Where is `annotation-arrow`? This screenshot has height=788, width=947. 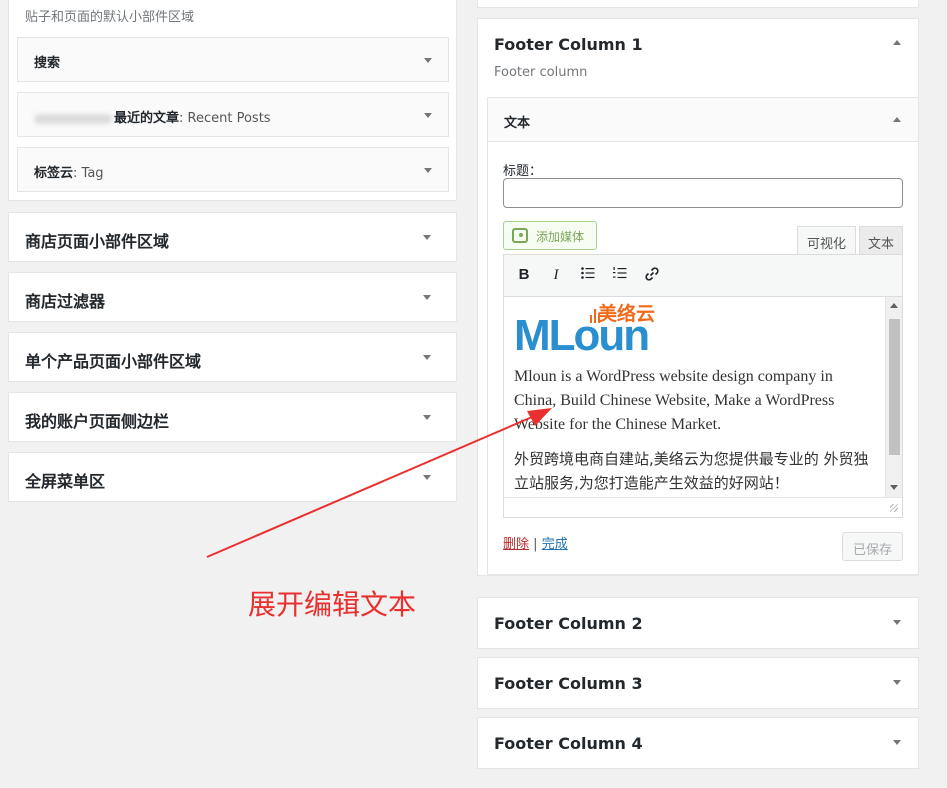
annotation-arrow is located at coordinates (379, 483).